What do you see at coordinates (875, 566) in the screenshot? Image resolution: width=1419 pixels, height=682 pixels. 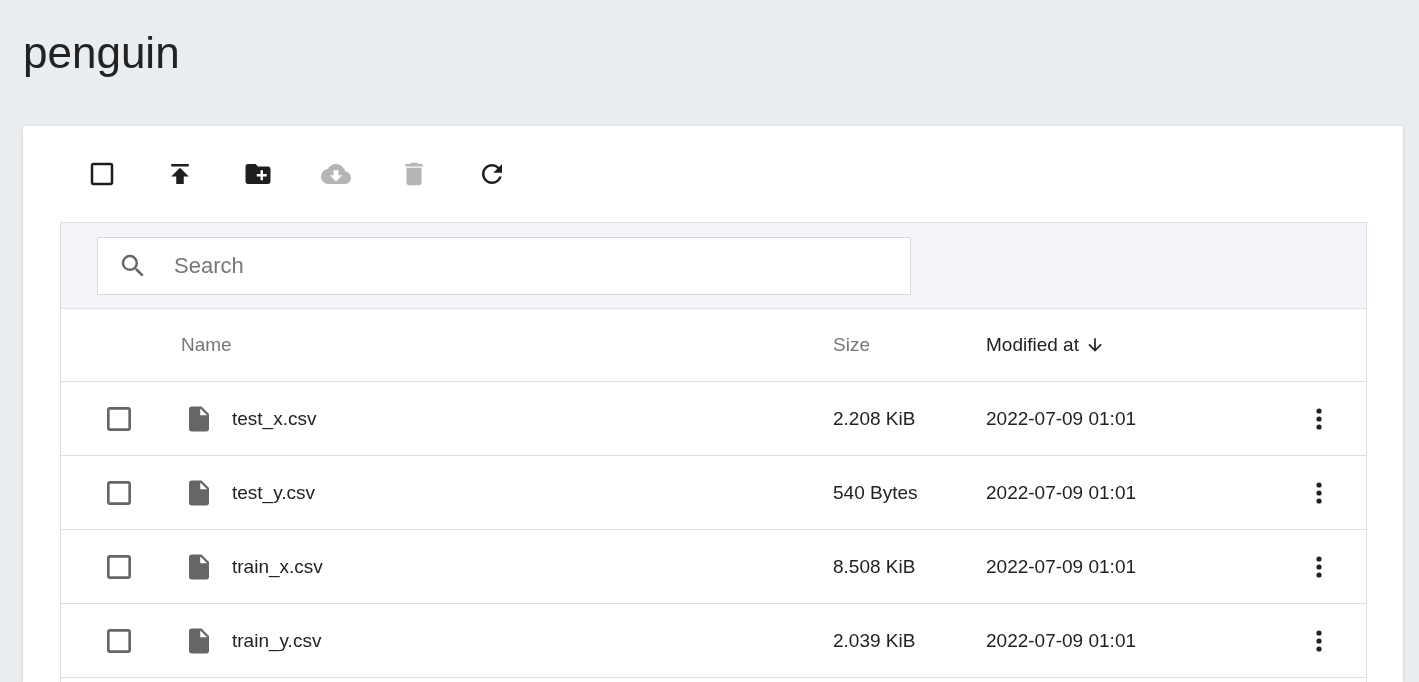 I see `file-size: 8.508 KiB` at bounding box center [875, 566].